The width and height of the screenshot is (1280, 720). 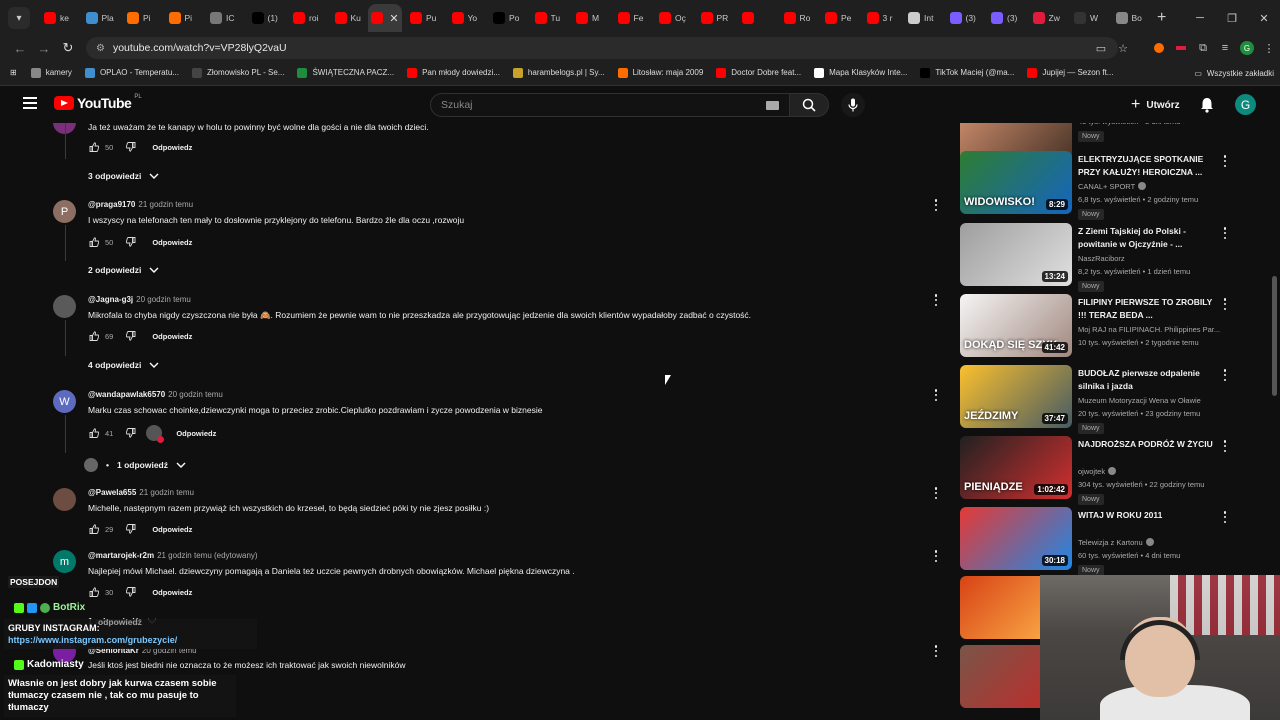 What do you see at coordinates (1016, 396) in the screenshot?
I see `video-thumbnail: JEŹDZIMY 37:47` at bounding box center [1016, 396].